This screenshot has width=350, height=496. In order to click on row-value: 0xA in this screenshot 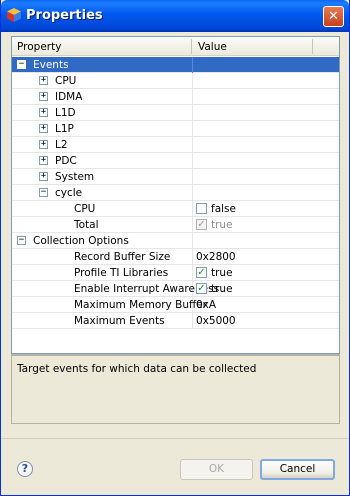, I will do `click(206, 305)`.